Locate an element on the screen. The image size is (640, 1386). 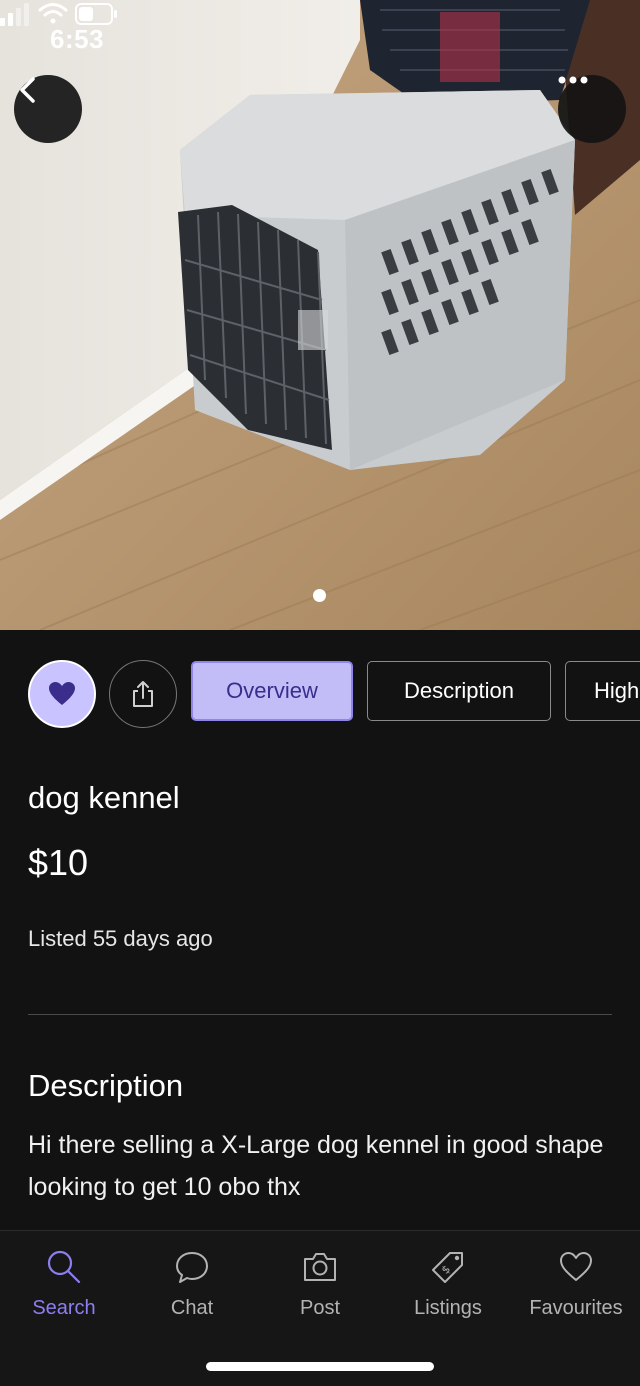
wifi-icon is located at coordinates (53, 13).